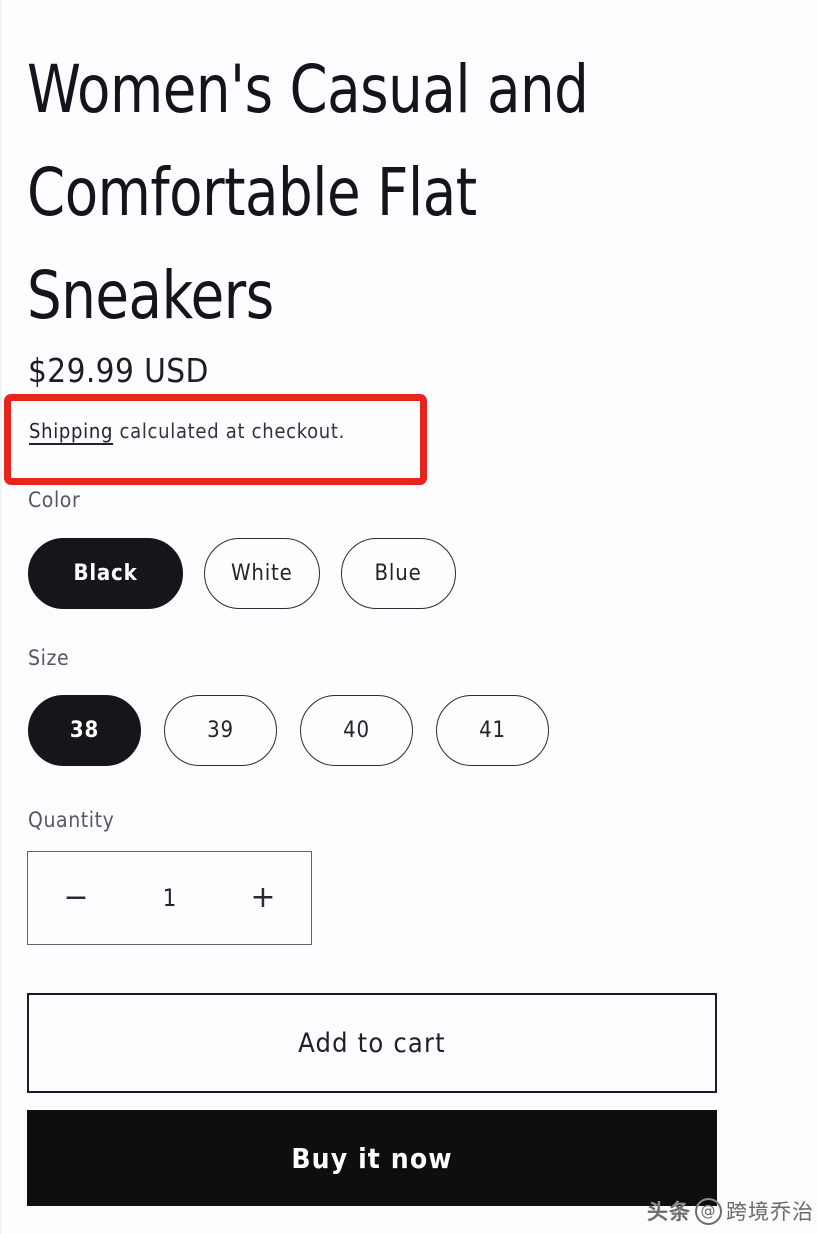  Describe the element at coordinates (372, 1043) in the screenshot. I see `add-to-cart-button: Add to cart` at that location.